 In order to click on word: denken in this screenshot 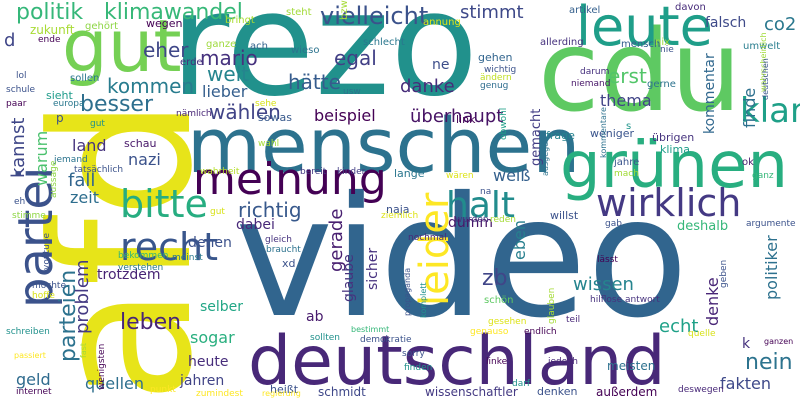, I will do `click(557, 391)`.